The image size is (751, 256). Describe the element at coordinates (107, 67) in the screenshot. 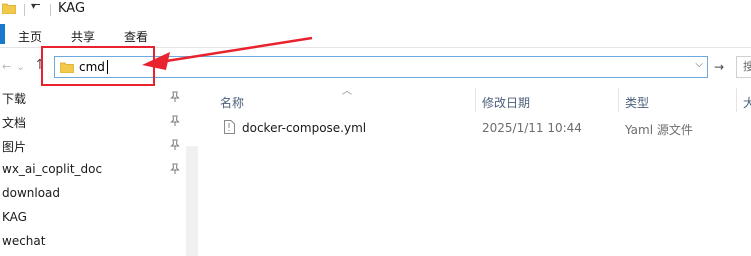

I see `text-caret` at that location.